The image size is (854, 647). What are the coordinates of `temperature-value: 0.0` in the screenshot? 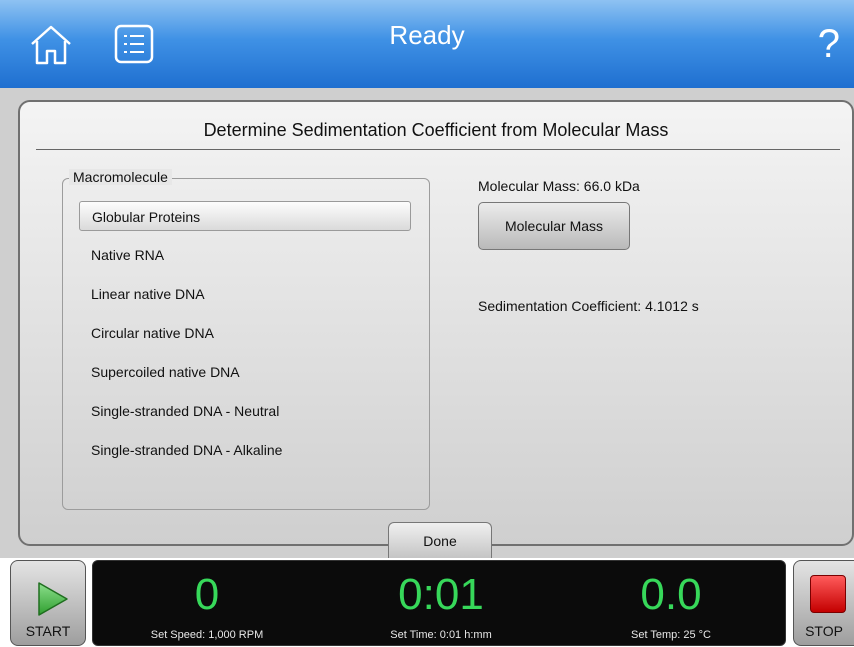 It's located at (671, 594).